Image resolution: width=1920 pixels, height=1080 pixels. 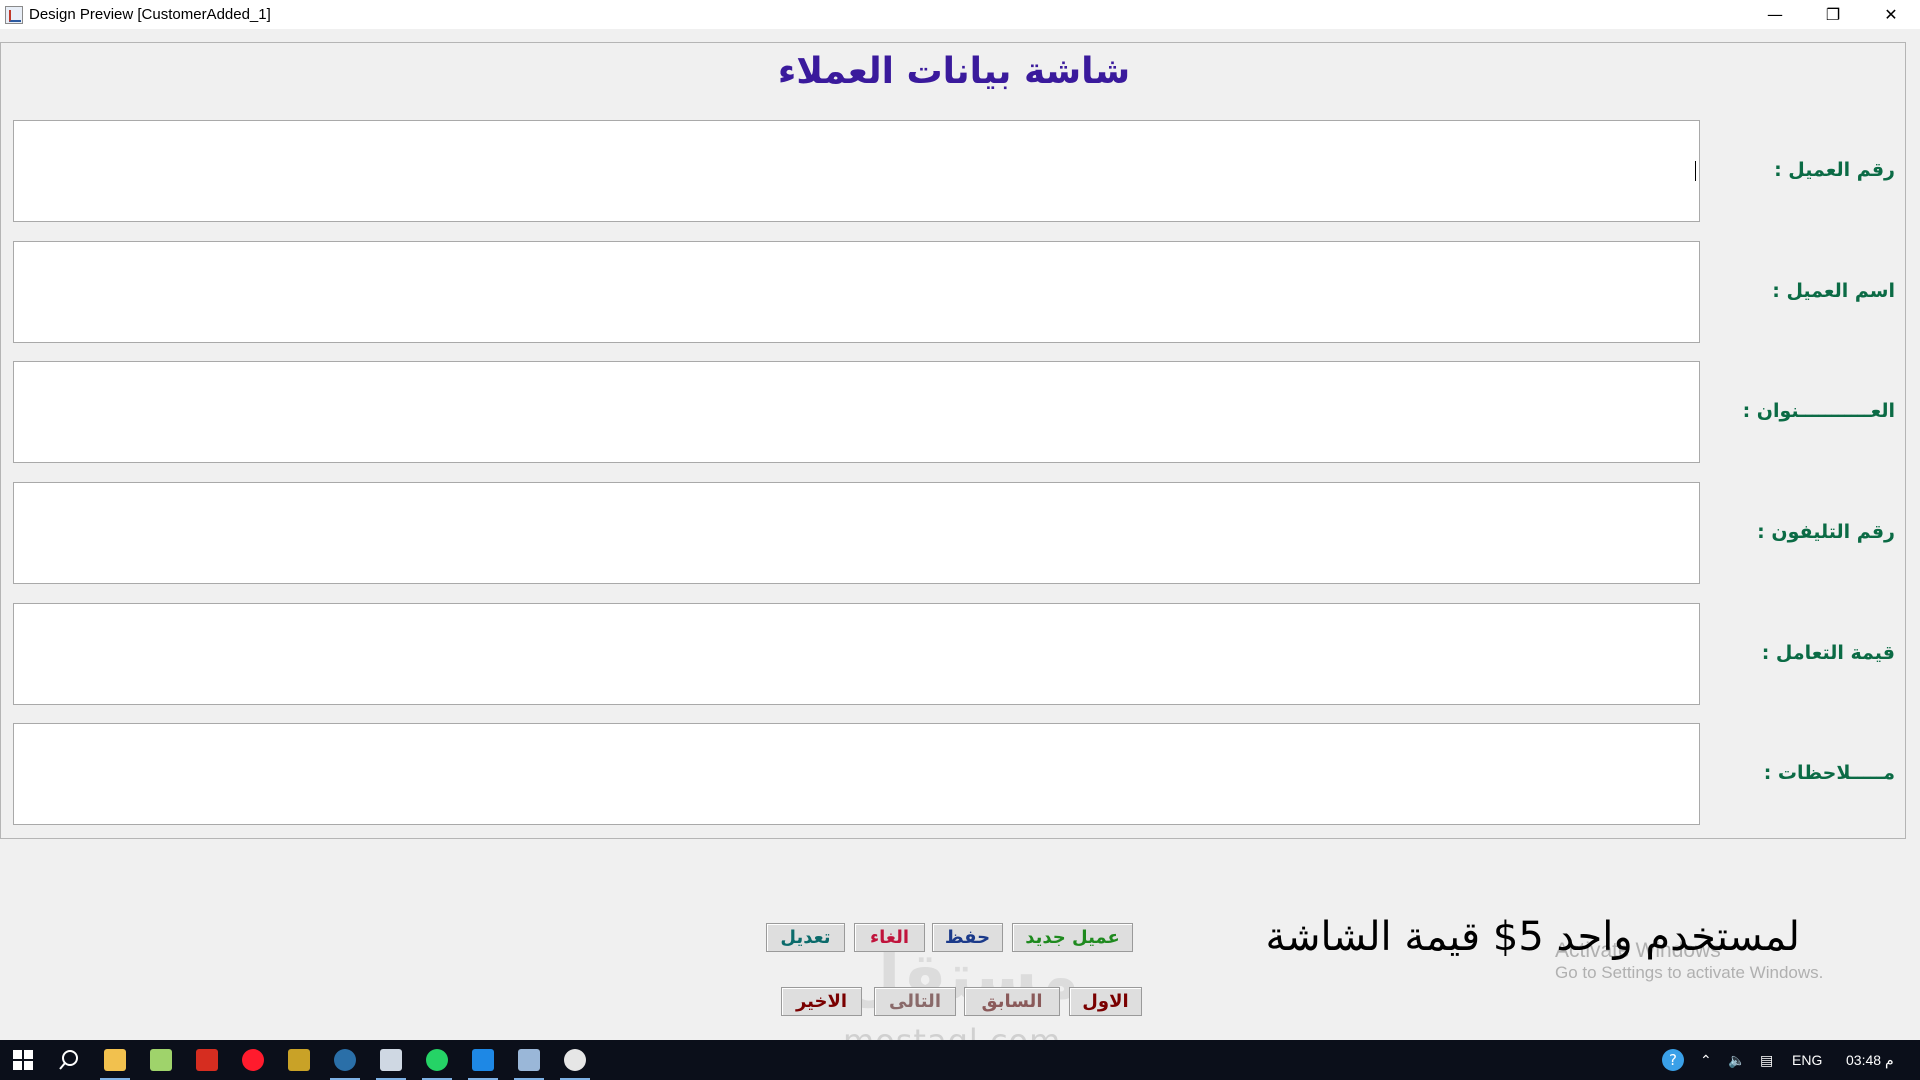 I want to click on customer-number-input, so click(x=856, y=171).